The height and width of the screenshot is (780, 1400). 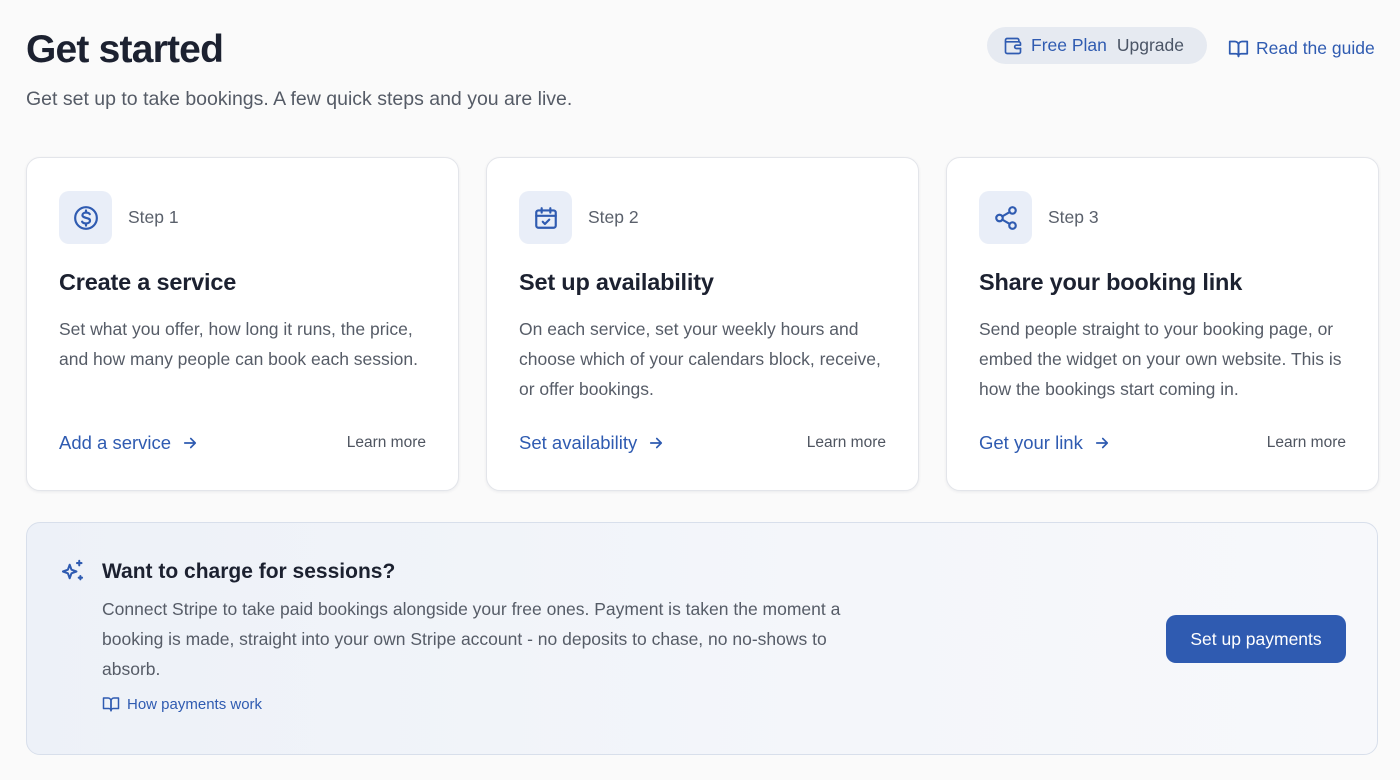 I want to click on add-service-link: Add a service, so click(x=129, y=443).